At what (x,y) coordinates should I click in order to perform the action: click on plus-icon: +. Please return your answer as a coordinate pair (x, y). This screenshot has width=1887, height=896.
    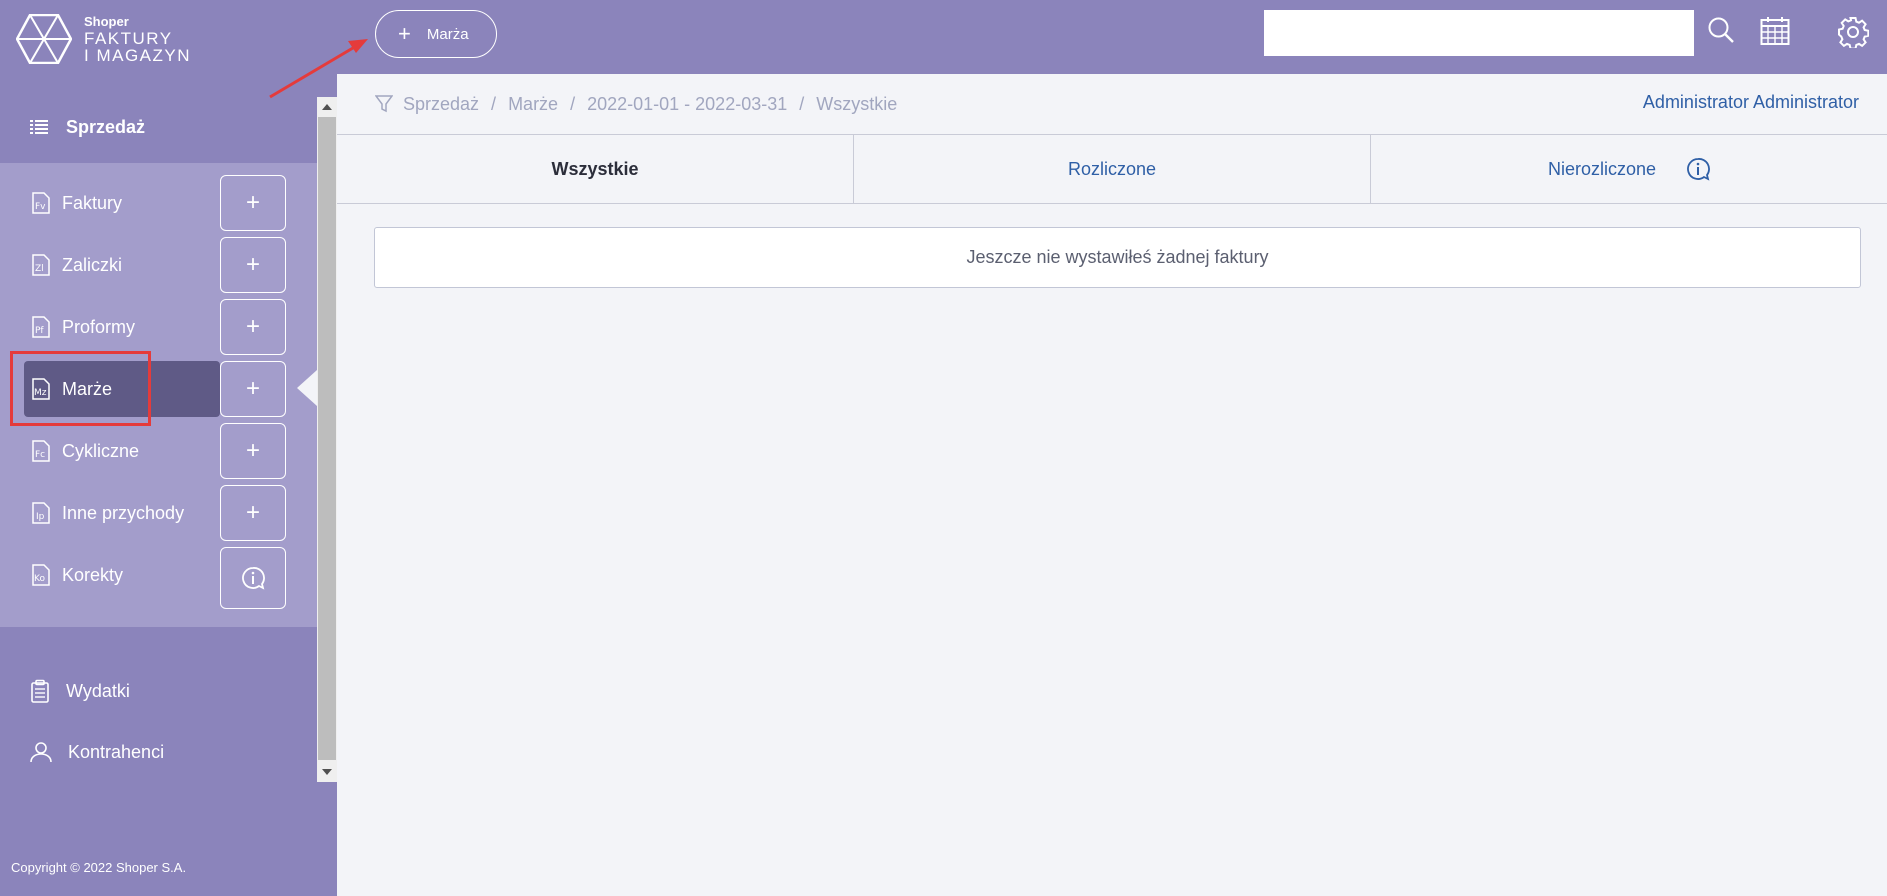
    Looking at the image, I should click on (404, 33).